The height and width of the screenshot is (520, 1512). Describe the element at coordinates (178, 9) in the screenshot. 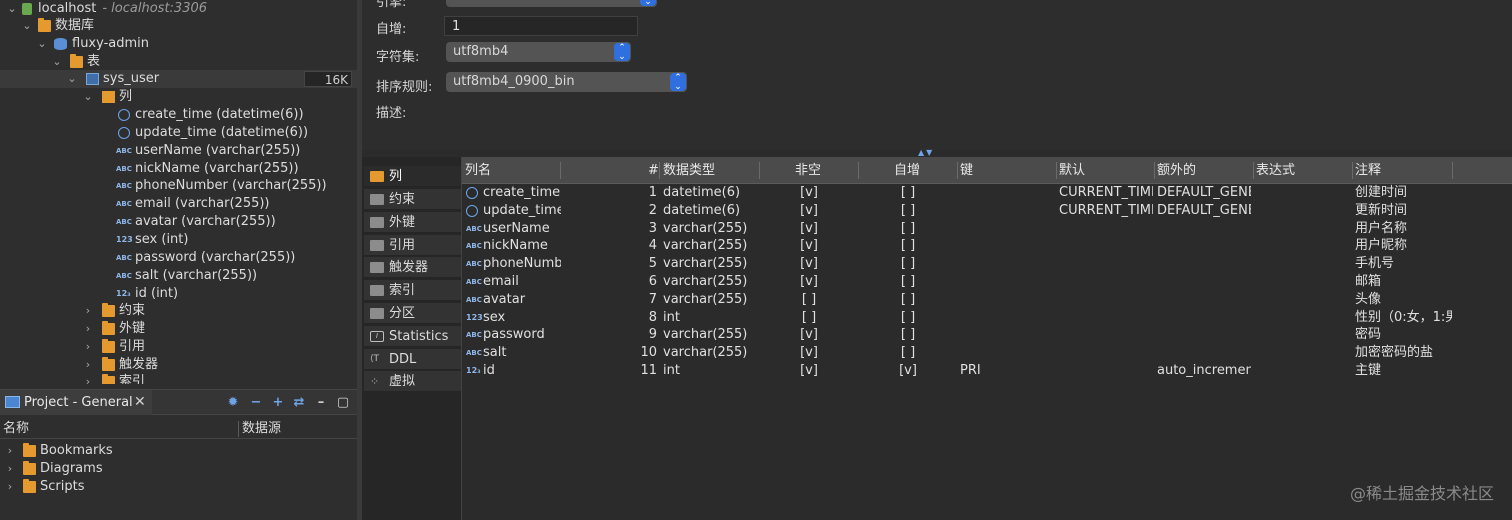

I see `tree-node-connection: ⌄ localhost - localhost:3306` at that location.